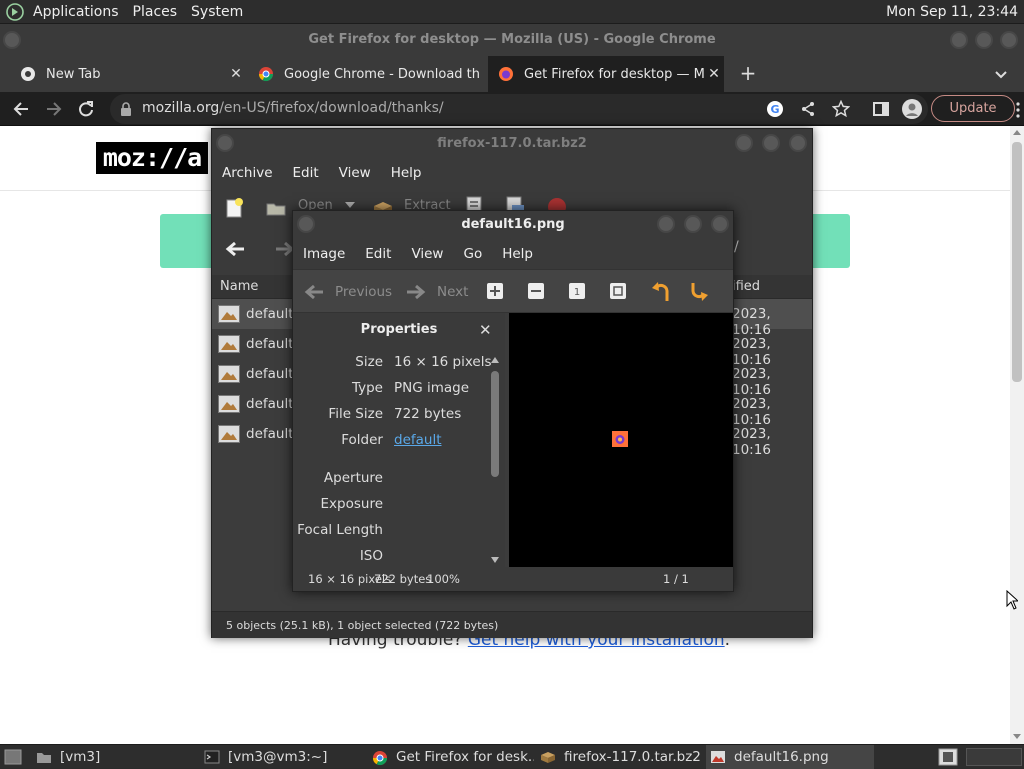 This screenshot has height=769, width=1024. Describe the element at coordinates (660, 292) in the screenshot. I see `rotate-left-icon` at that location.